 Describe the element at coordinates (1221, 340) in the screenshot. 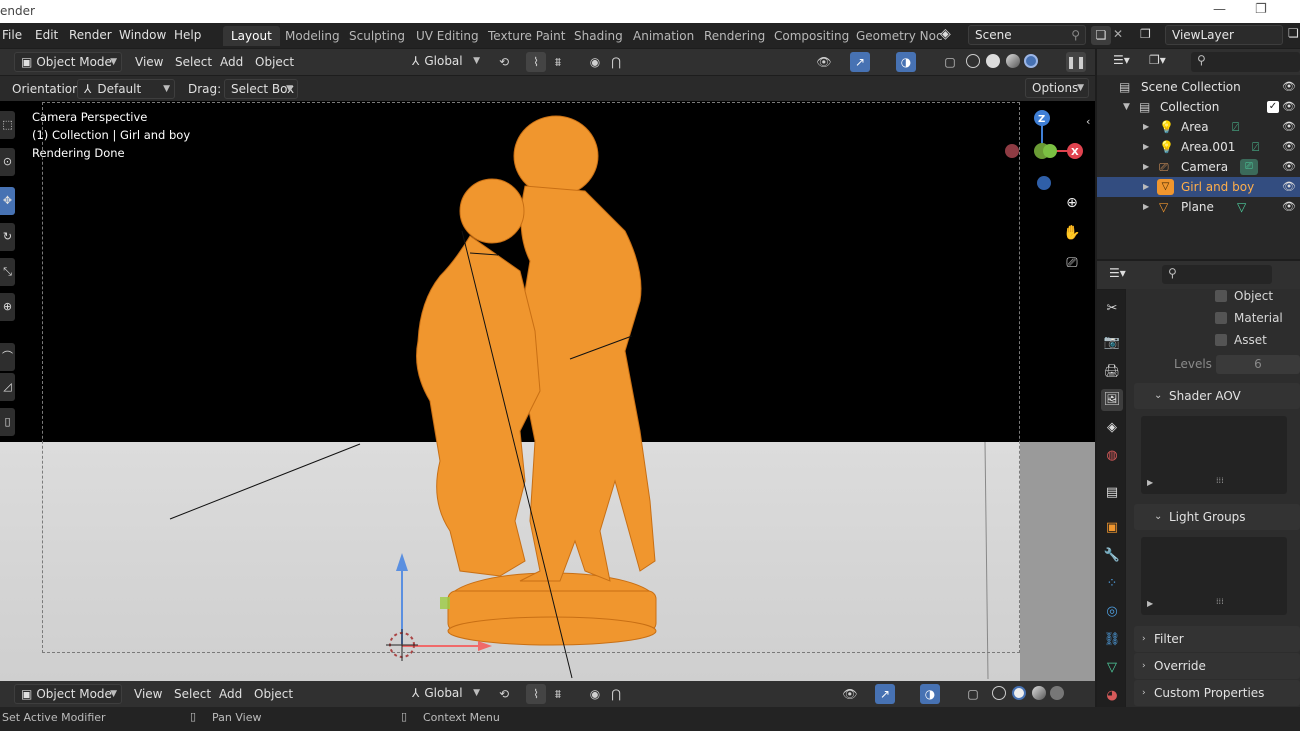

I see `asset-checkbox` at that location.